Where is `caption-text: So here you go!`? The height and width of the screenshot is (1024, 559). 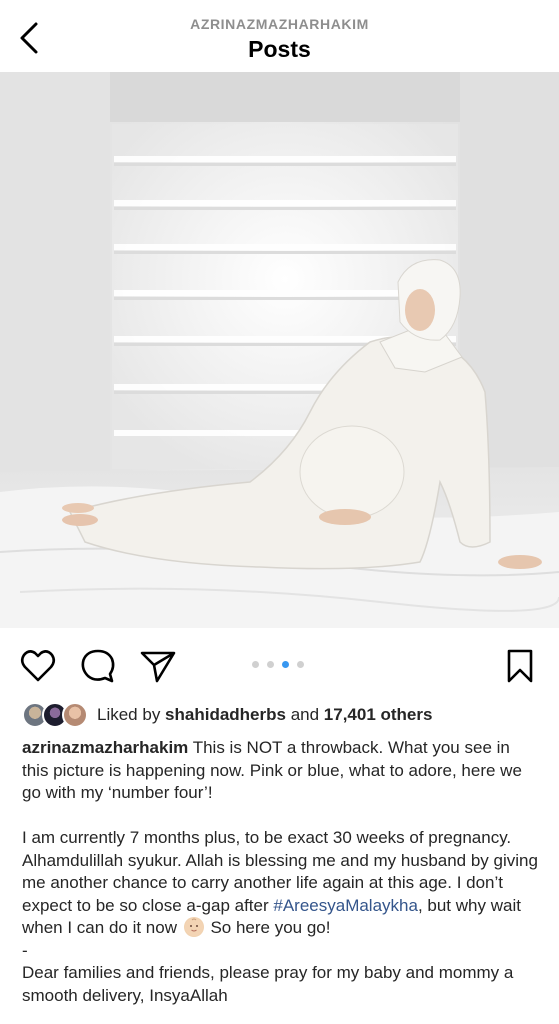
caption-text: So here you go! is located at coordinates (268, 927).